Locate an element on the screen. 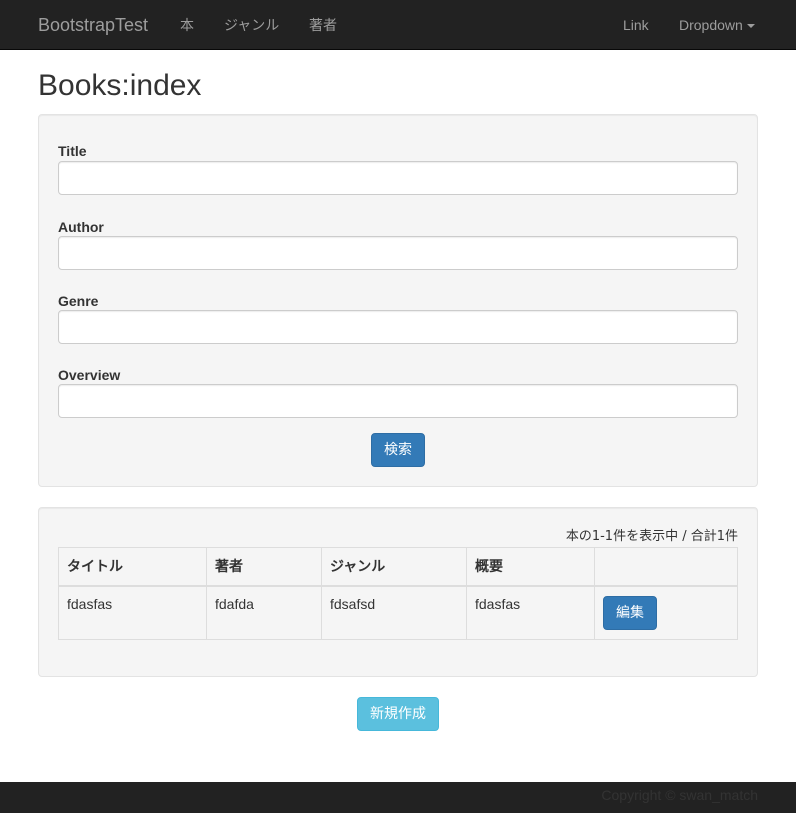  nav-dropdown-toggle: Dropdown is located at coordinates (717, 25).